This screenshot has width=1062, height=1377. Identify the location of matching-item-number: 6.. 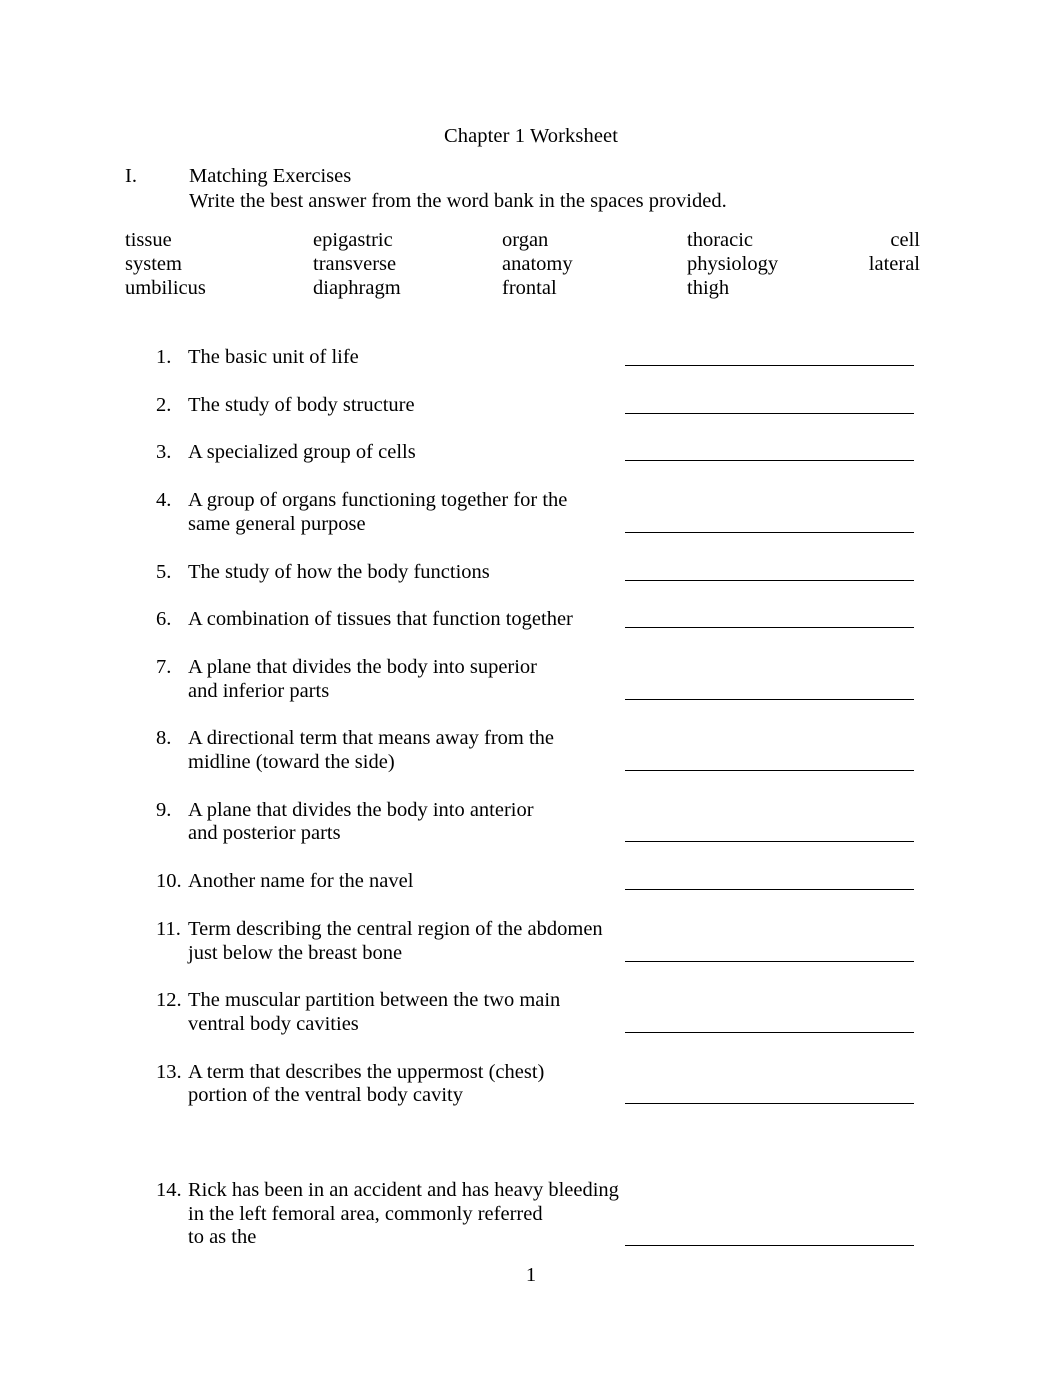
(164, 619).